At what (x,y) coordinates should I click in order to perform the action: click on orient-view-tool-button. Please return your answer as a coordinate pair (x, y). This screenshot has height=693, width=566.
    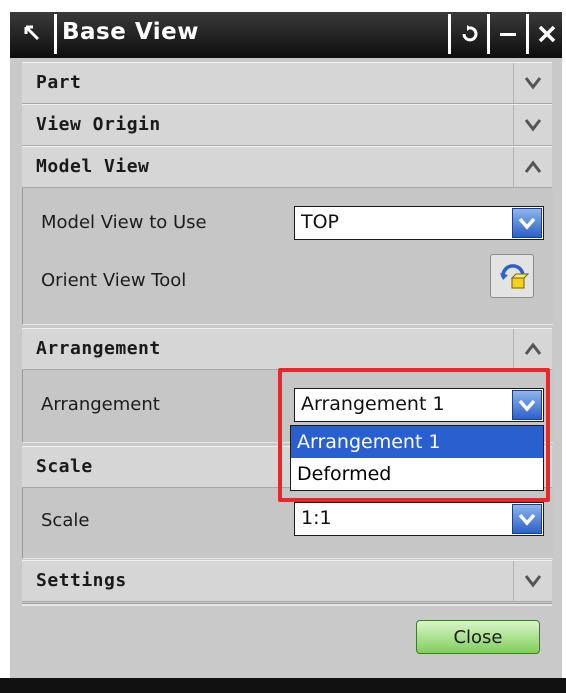
    Looking at the image, I should click on (512, 276).